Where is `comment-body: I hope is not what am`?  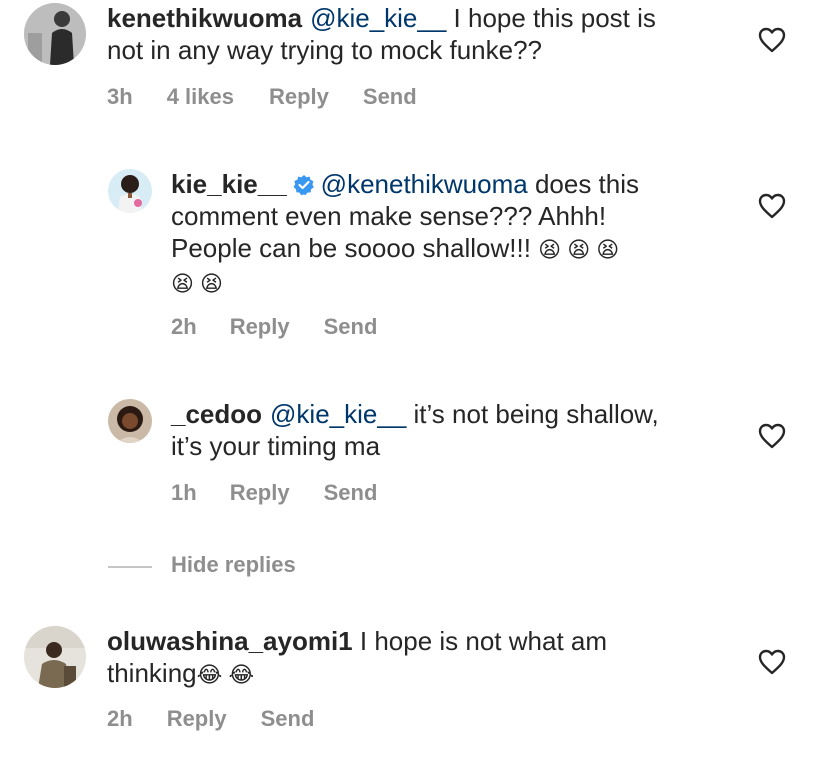 comment-body: I hope is not what am is located at coordinates (480, 641).